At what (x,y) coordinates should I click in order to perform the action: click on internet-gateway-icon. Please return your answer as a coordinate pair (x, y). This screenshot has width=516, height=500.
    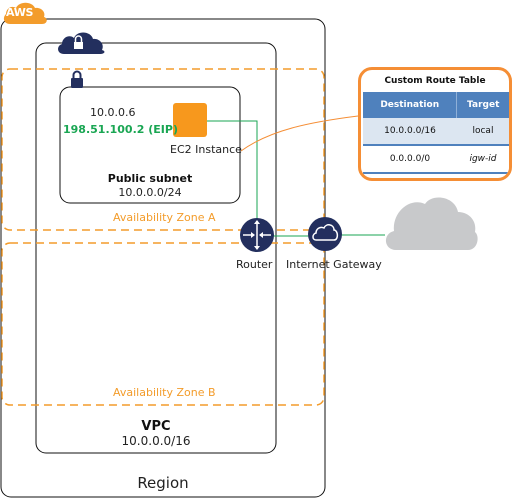
    Looking at the image, I should click on (325, 234).